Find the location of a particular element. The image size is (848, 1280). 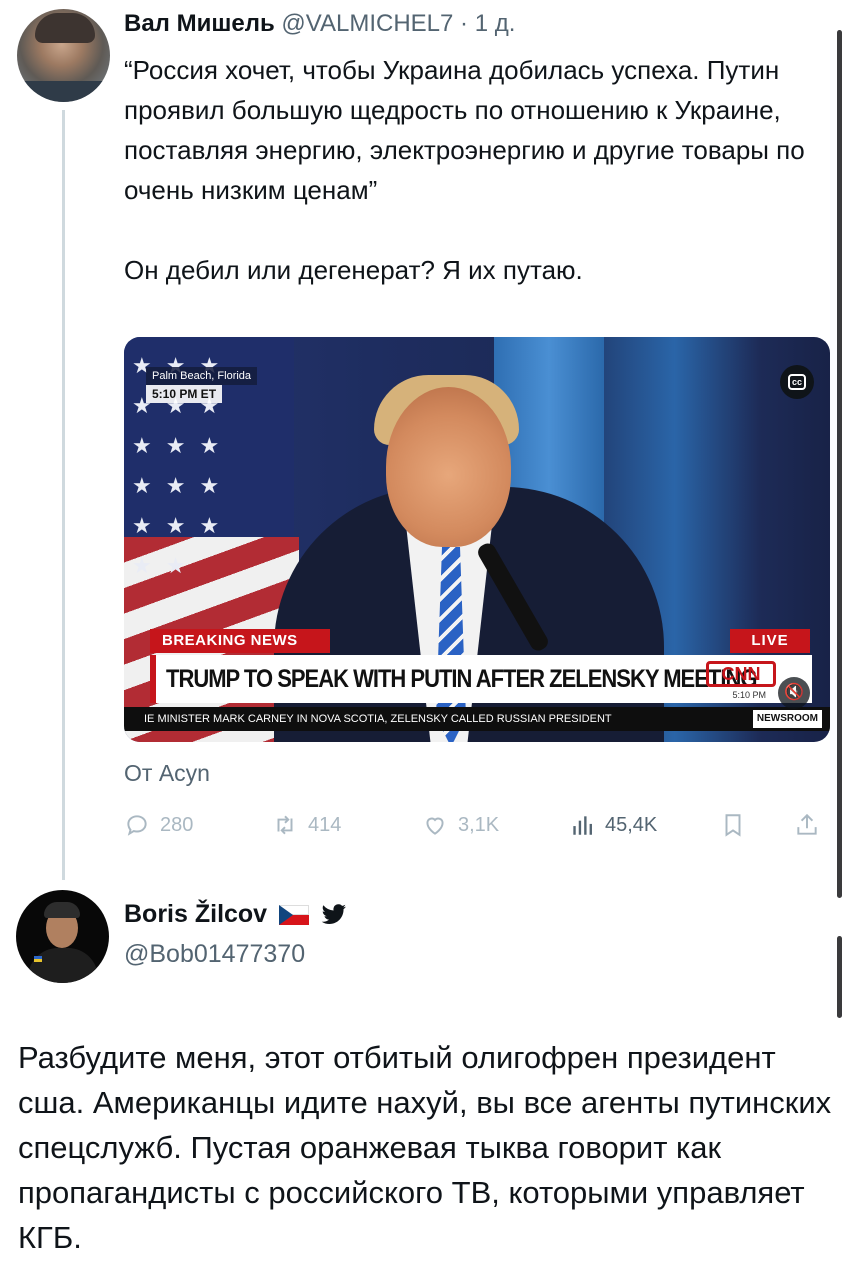

retweet-button: 414 is located at coordinates (306, 825).